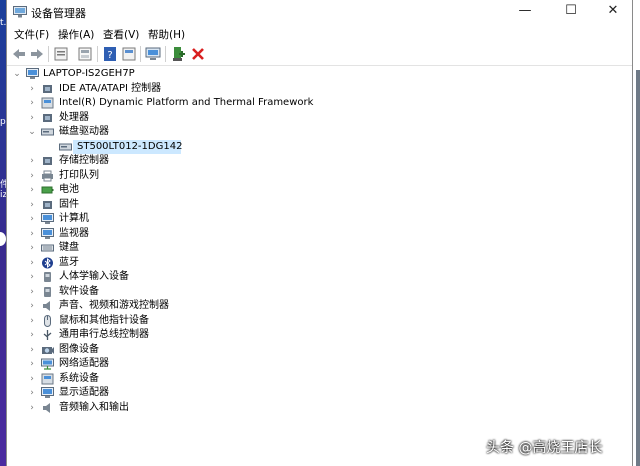 This screenshot has height=466, width=640. Describe the element at coordinates (157, 74) in the screenshot. I see `tree-root: ⌄ LAPTOP-IS2GEH7P` at that location.